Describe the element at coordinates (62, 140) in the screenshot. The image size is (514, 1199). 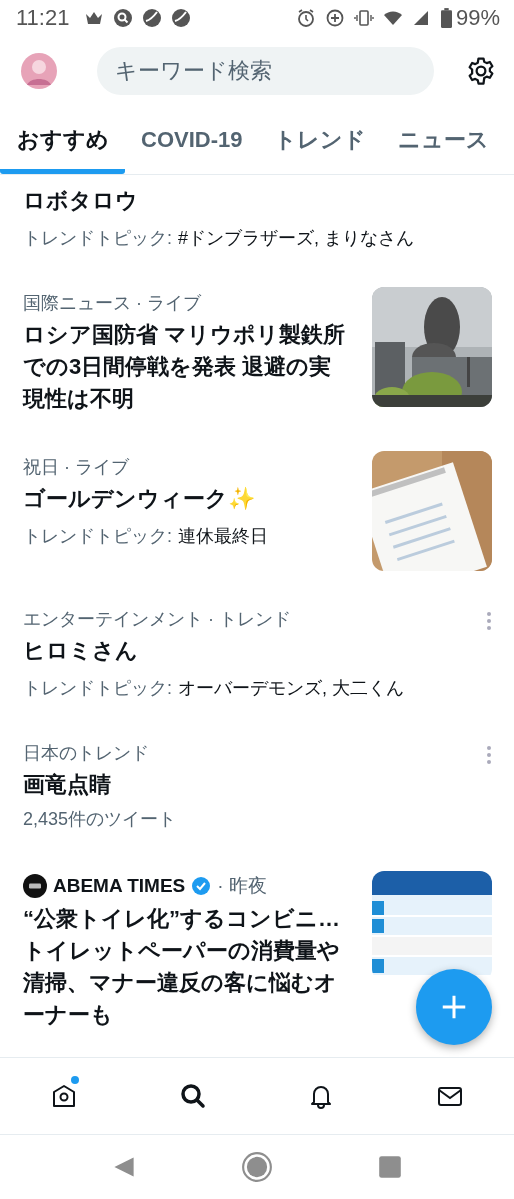
I see `tab: おすすめ` at that location.